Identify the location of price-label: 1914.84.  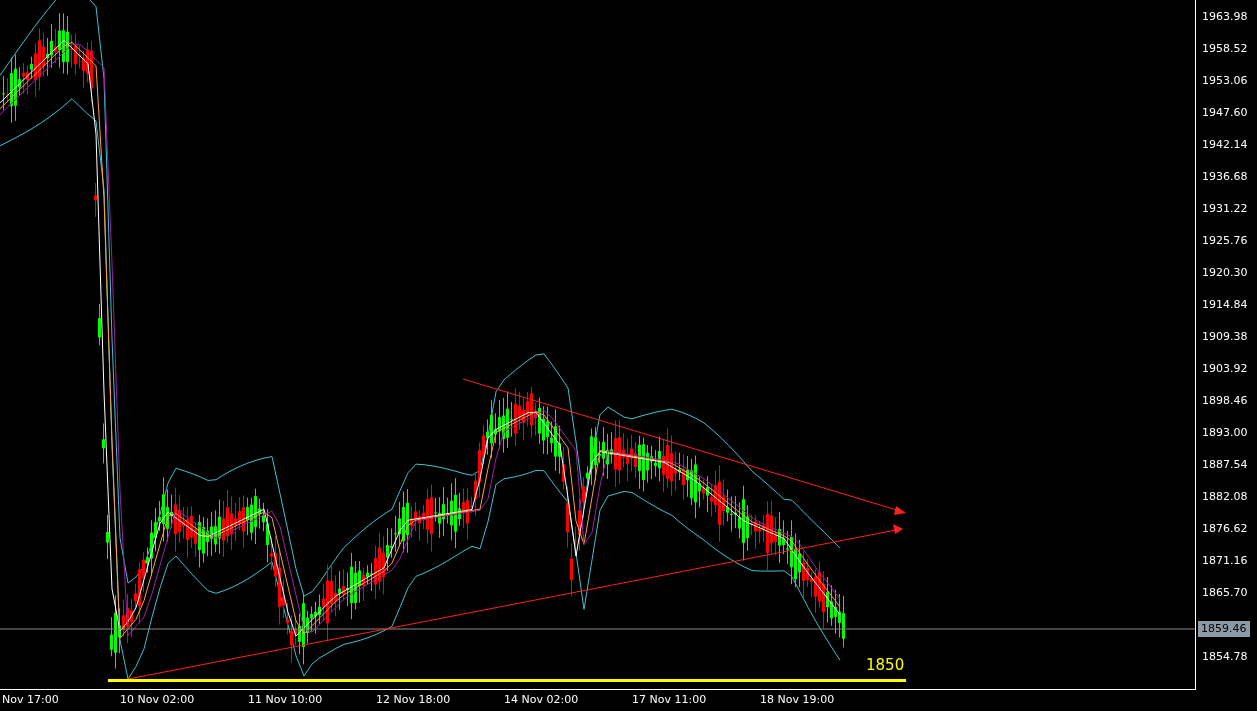
(1225, 305).